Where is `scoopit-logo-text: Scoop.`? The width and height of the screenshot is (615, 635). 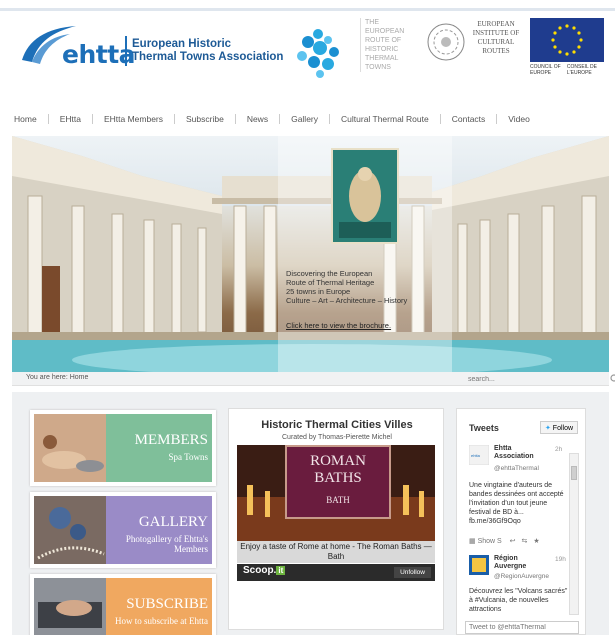 scoopit-logo-text: Scoop. is located at coordinates (260, 570).